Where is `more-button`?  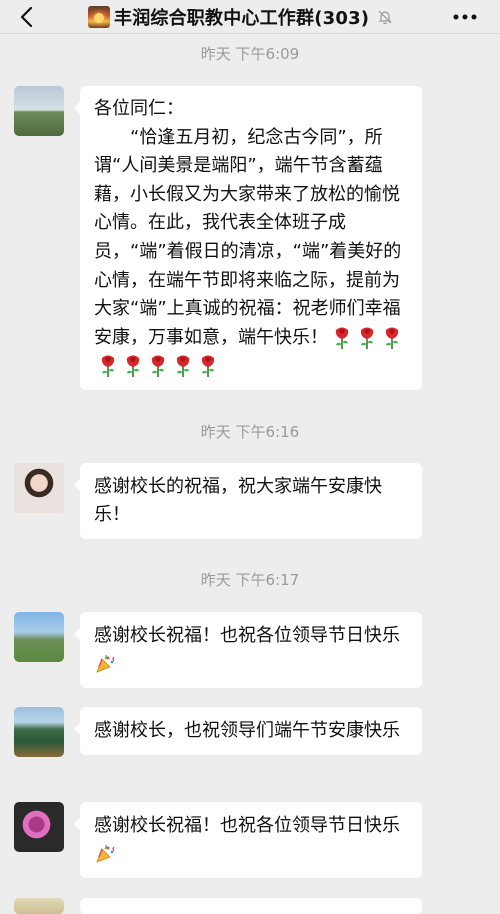 more-button is located at coordinates (465, 17).